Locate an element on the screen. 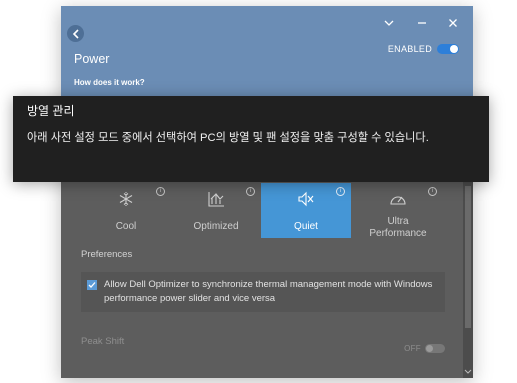 This screenshot has height=383, width=517. speedometer-icon is located at coordinates (398, 200).